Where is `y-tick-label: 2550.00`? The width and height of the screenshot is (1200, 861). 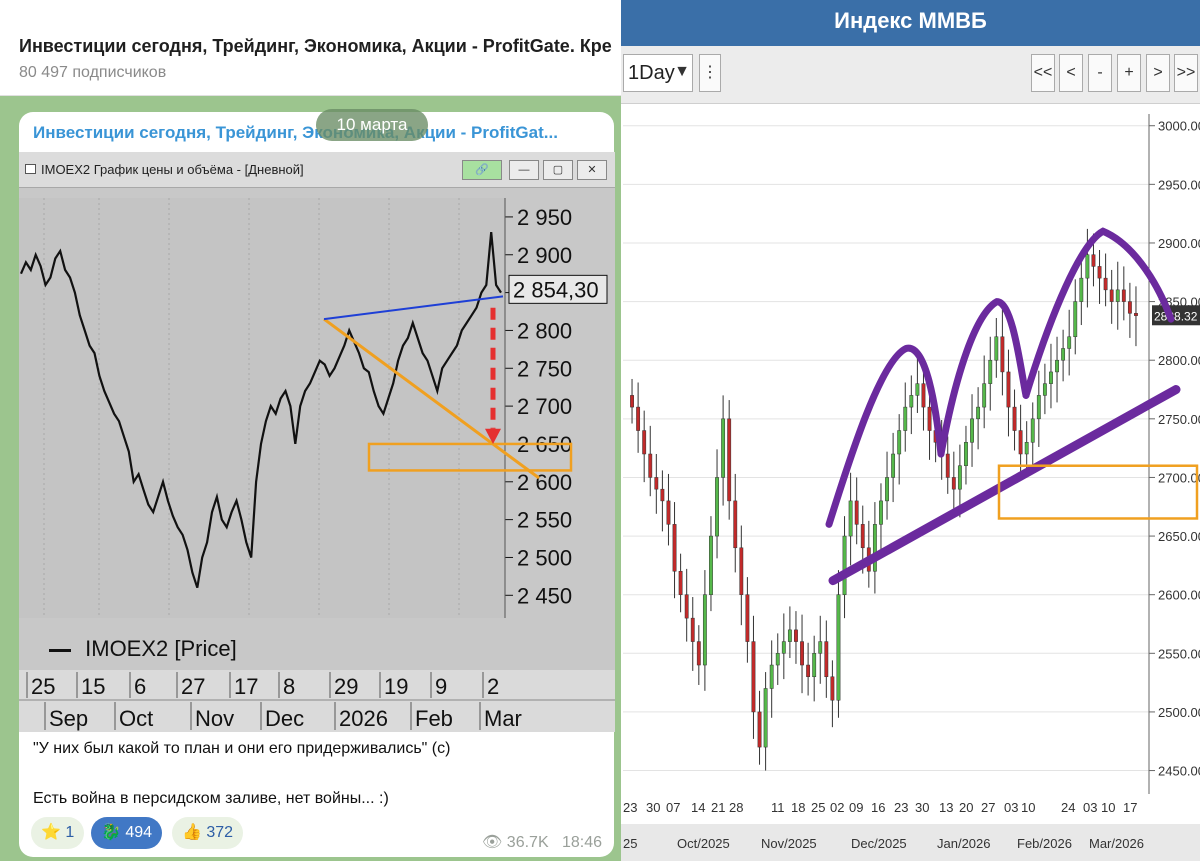
y-tick-label: 2550.00 is located at coordinates (1179, 653).